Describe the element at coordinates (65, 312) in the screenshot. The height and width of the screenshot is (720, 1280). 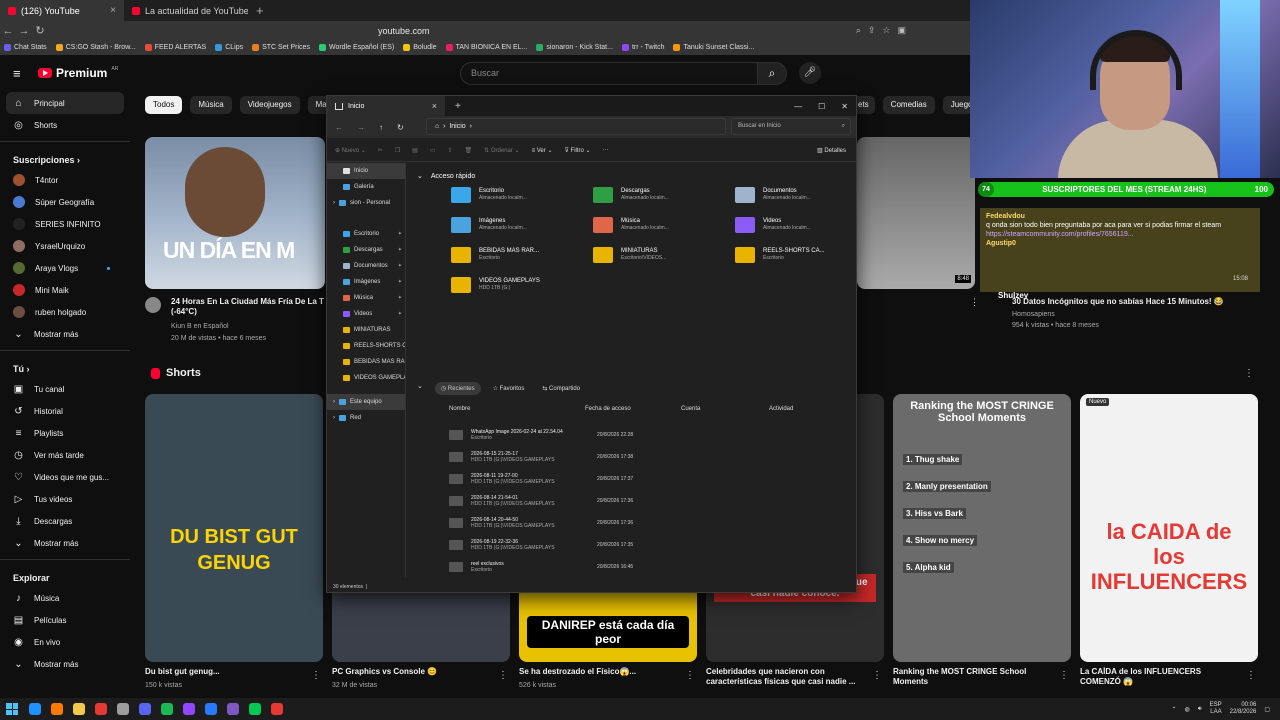
I see `sidebar-item-ruben-holgado: ruben holgado` at that location.